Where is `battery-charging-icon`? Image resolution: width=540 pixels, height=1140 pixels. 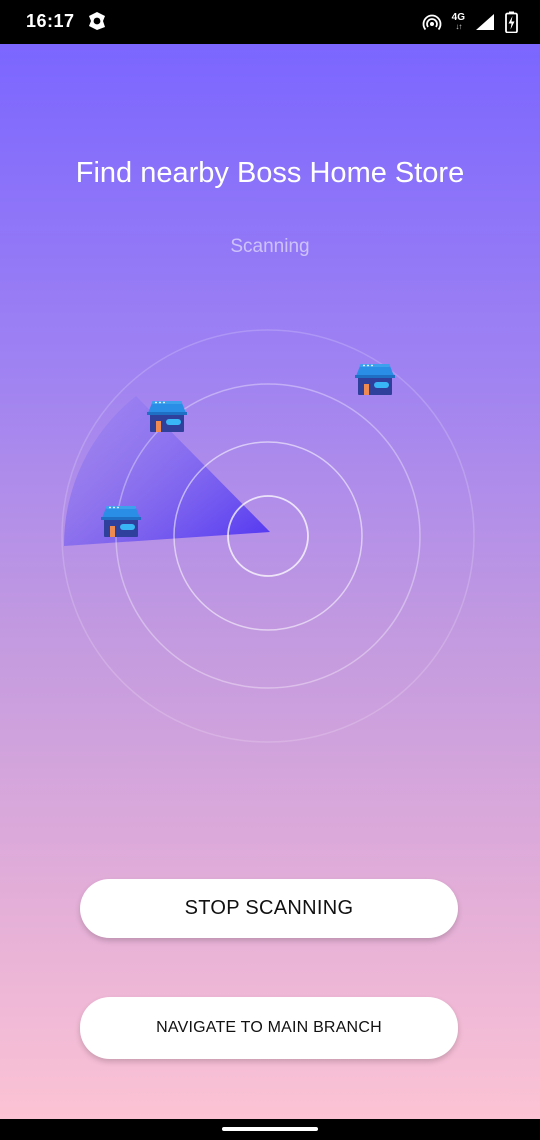 battery-charging-icon is located at coordinates (511, 22).